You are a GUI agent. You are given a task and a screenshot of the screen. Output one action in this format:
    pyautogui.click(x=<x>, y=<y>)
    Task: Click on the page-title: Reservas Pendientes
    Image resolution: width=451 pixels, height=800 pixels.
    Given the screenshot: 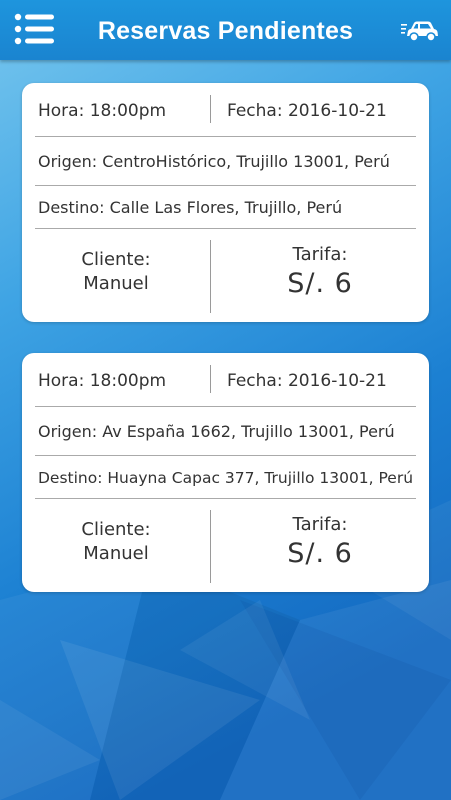 What is the action you would take?
    pyautogui.click(x=225, y=31)
    